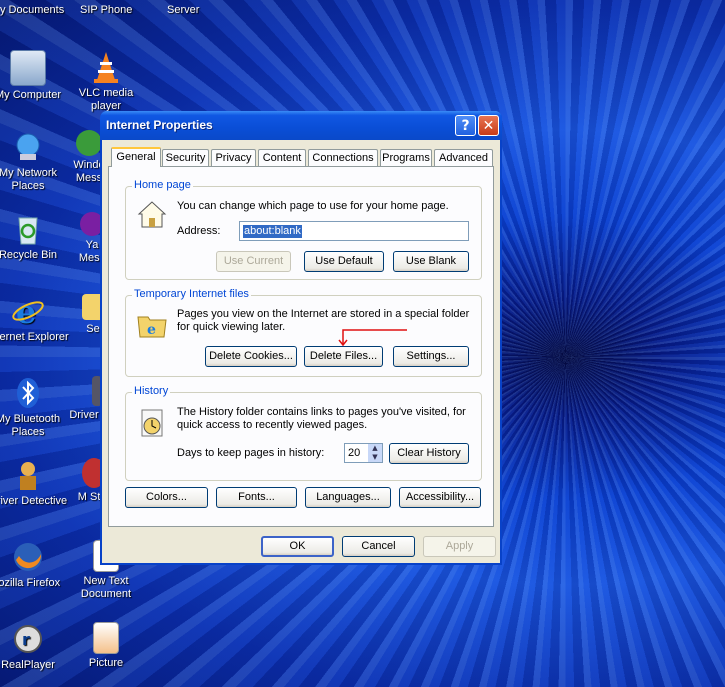 This screenshot has width=725, height=687. I want to click on desktop-icon-bluetooth: My Bluetooth Places, so click(35, 407).